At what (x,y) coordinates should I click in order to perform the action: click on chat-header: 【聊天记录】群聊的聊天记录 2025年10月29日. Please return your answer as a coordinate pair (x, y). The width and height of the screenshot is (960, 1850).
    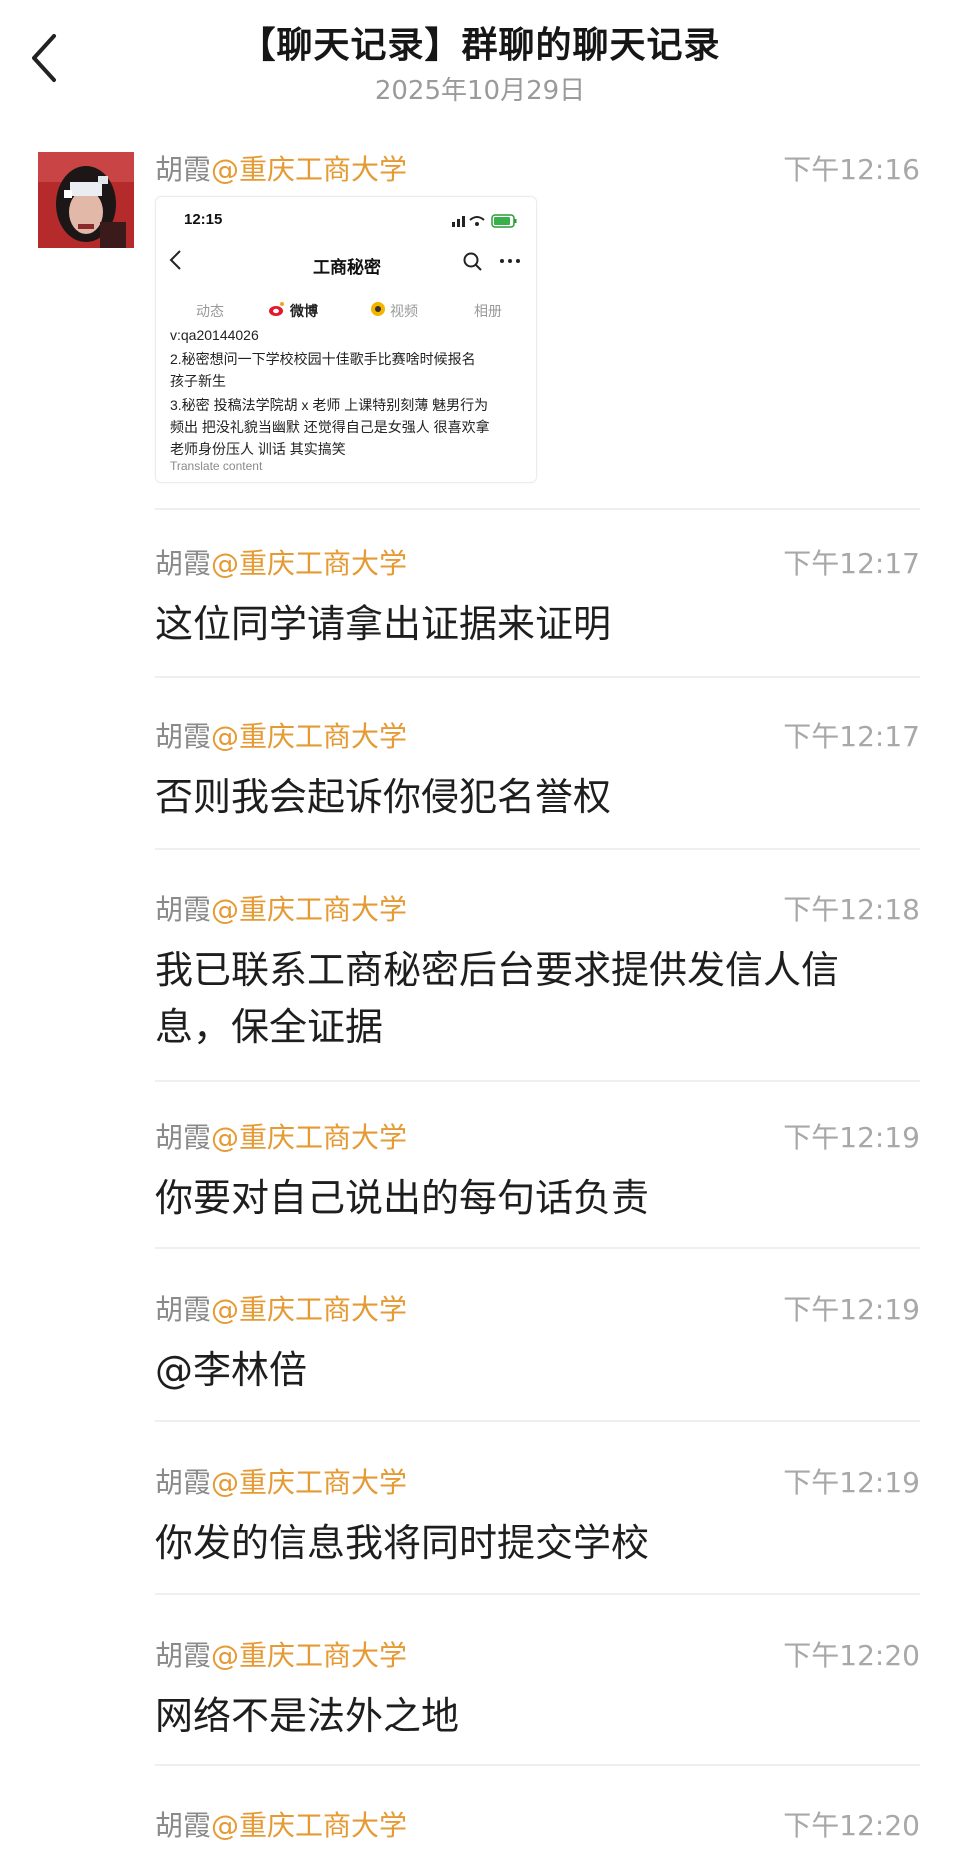
    Looking at the image, I should click on (480, 60).